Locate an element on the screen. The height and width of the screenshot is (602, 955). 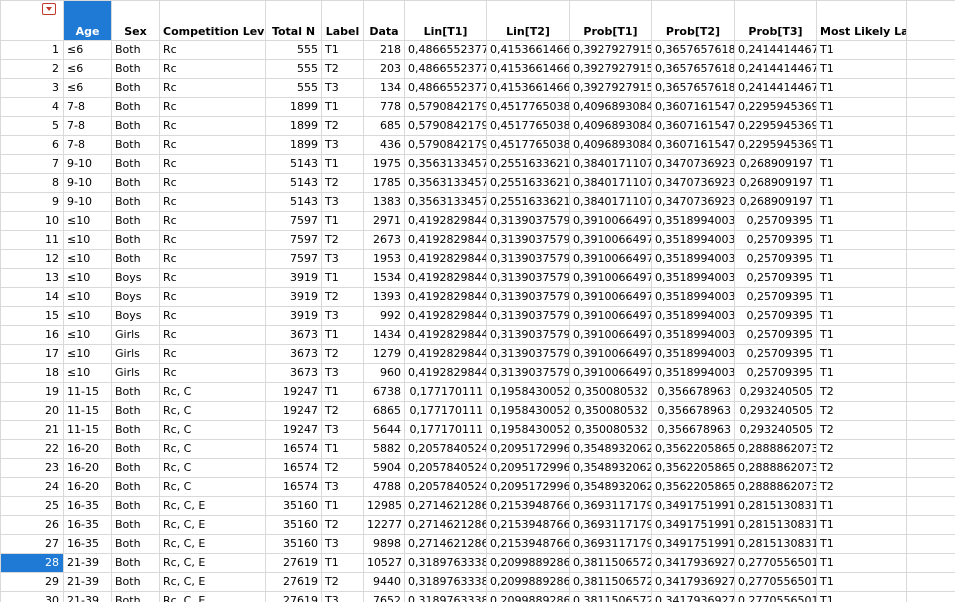
data-cell: 1953 is located at coordinates (384, 259).